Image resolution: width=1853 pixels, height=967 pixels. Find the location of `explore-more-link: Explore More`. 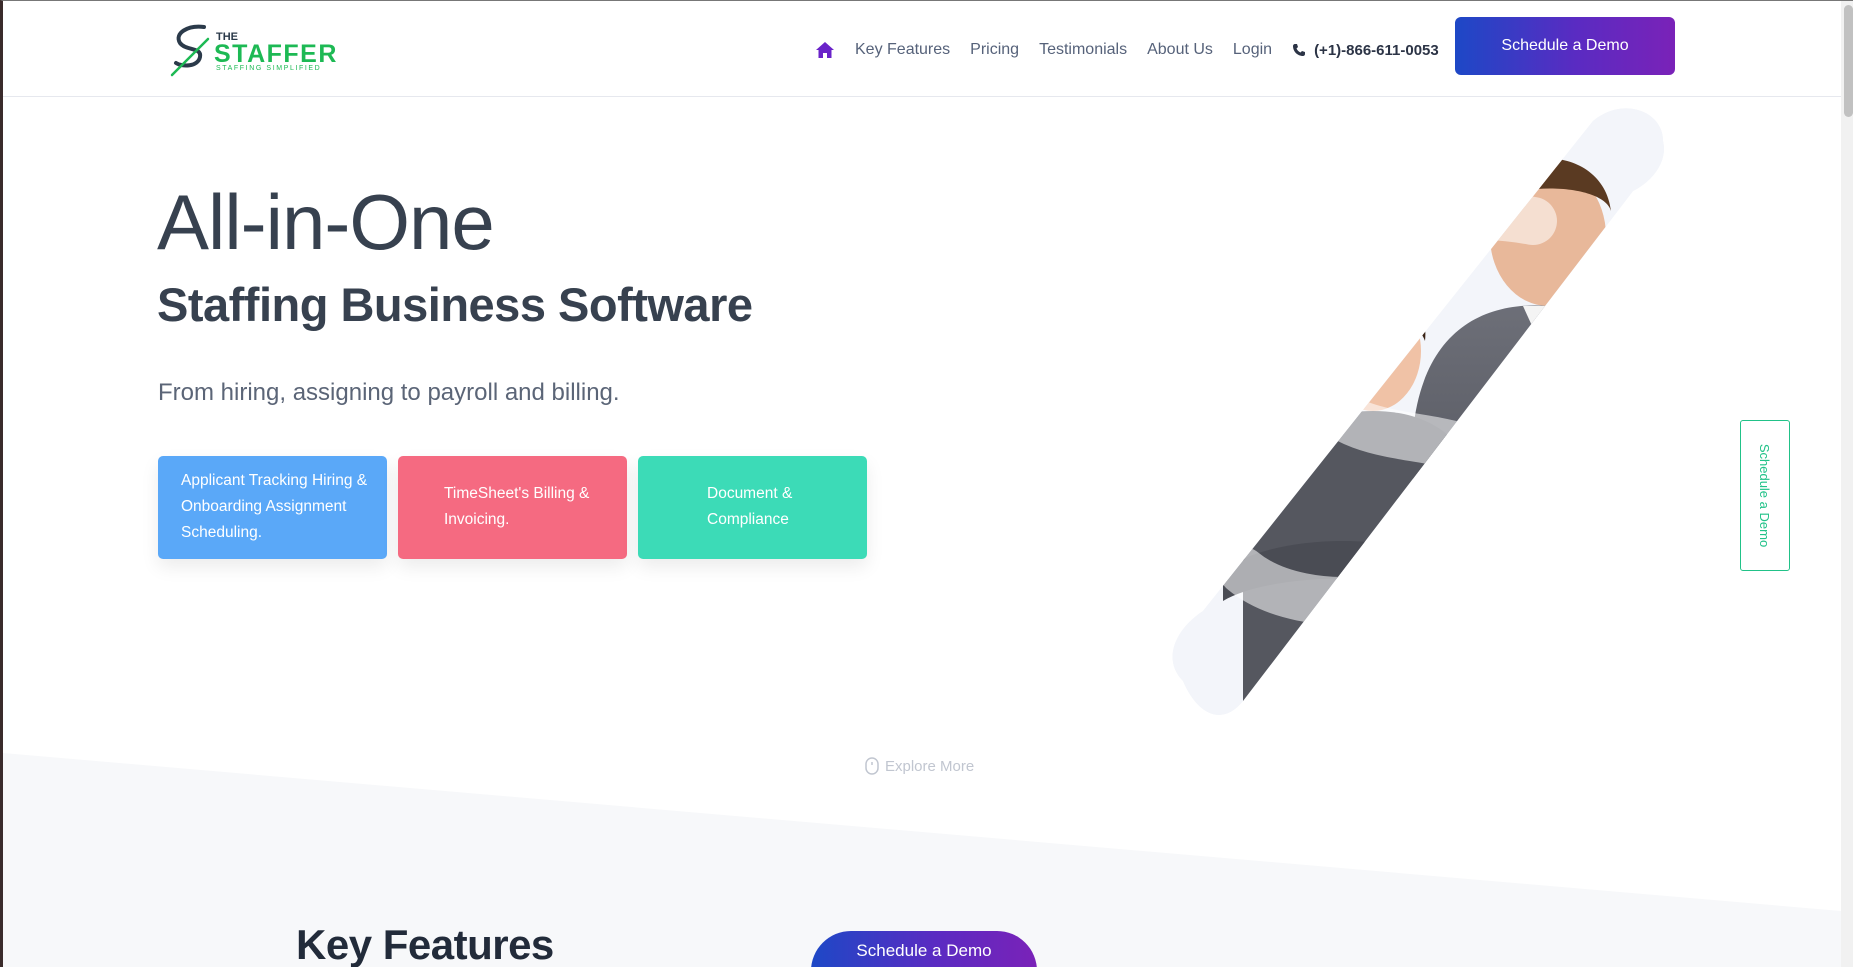

explore-more-link: Explore More is located at coordinates (919, 766).